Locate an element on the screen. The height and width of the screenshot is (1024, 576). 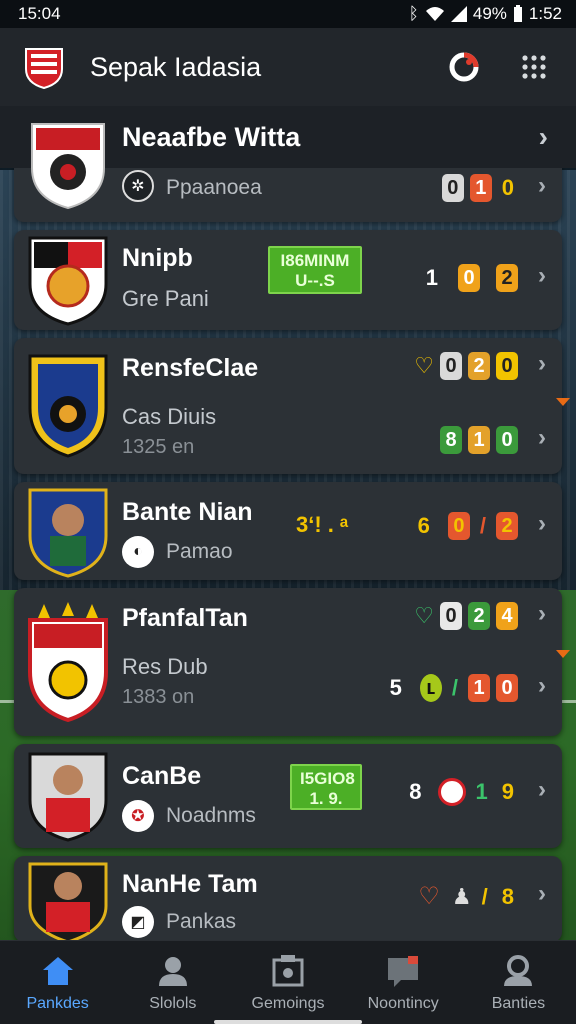
score-value is located at coordinates (451, 792).